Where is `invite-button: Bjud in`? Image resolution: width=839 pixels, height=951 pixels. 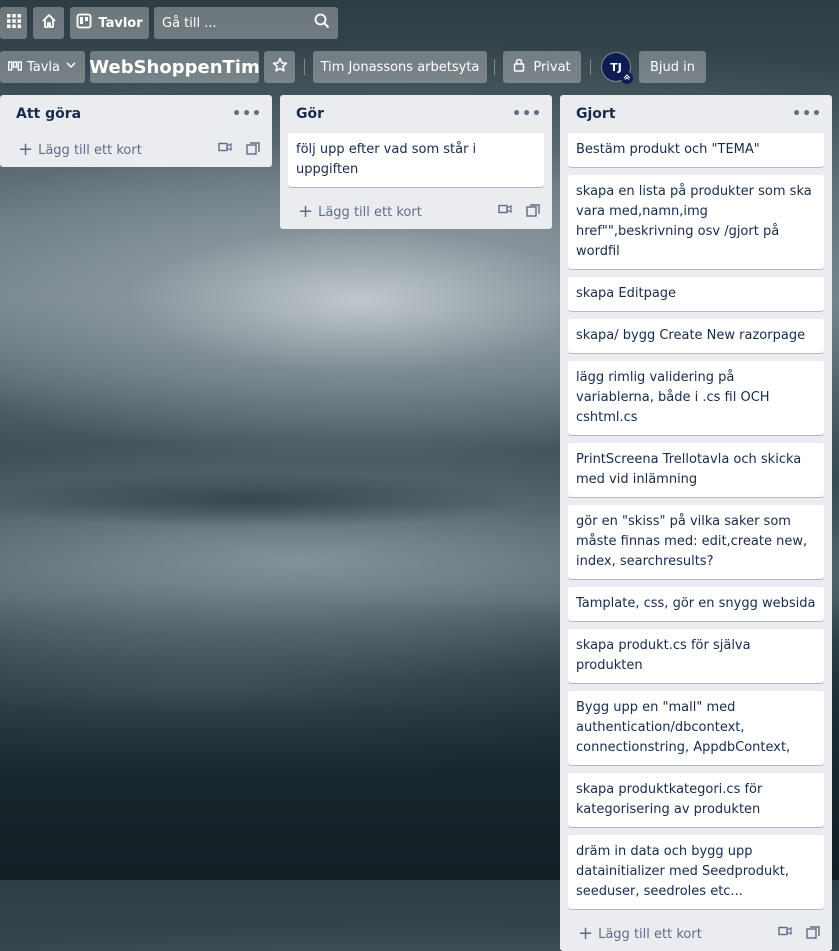 invite-button: Bjud in is located at coordinates (672, 67).